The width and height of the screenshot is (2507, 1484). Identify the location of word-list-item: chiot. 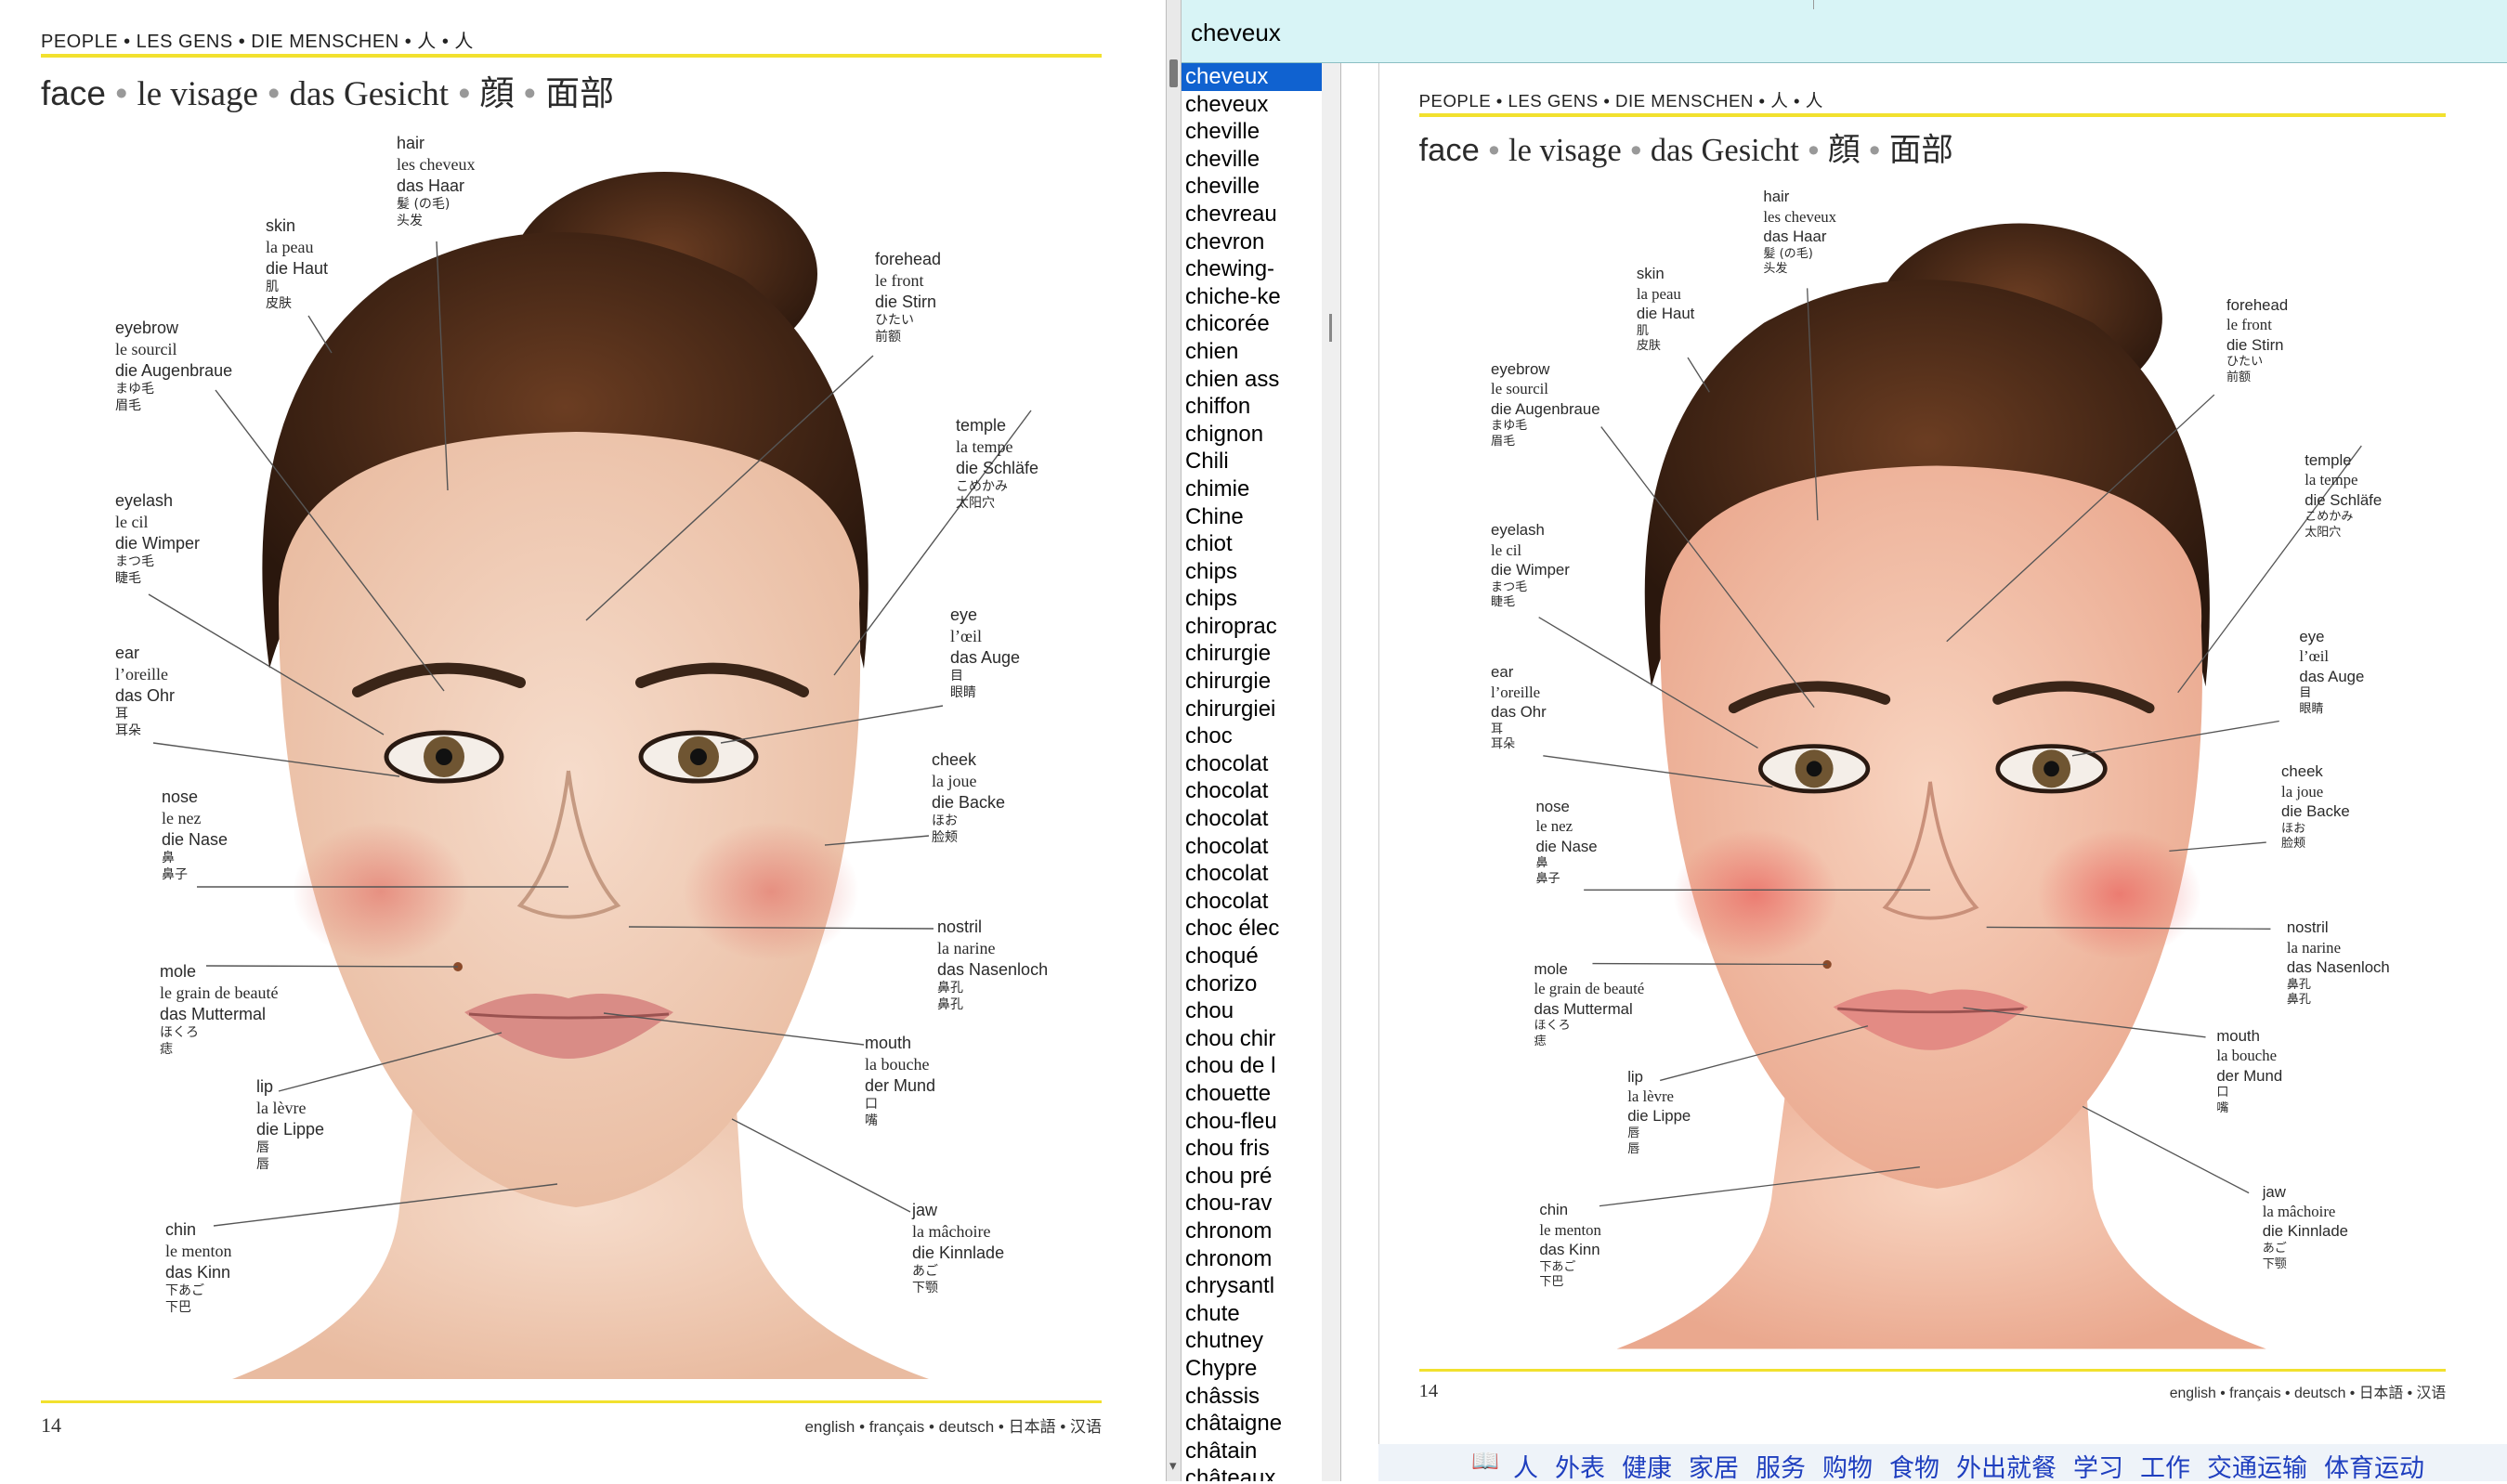
(1252, 544).